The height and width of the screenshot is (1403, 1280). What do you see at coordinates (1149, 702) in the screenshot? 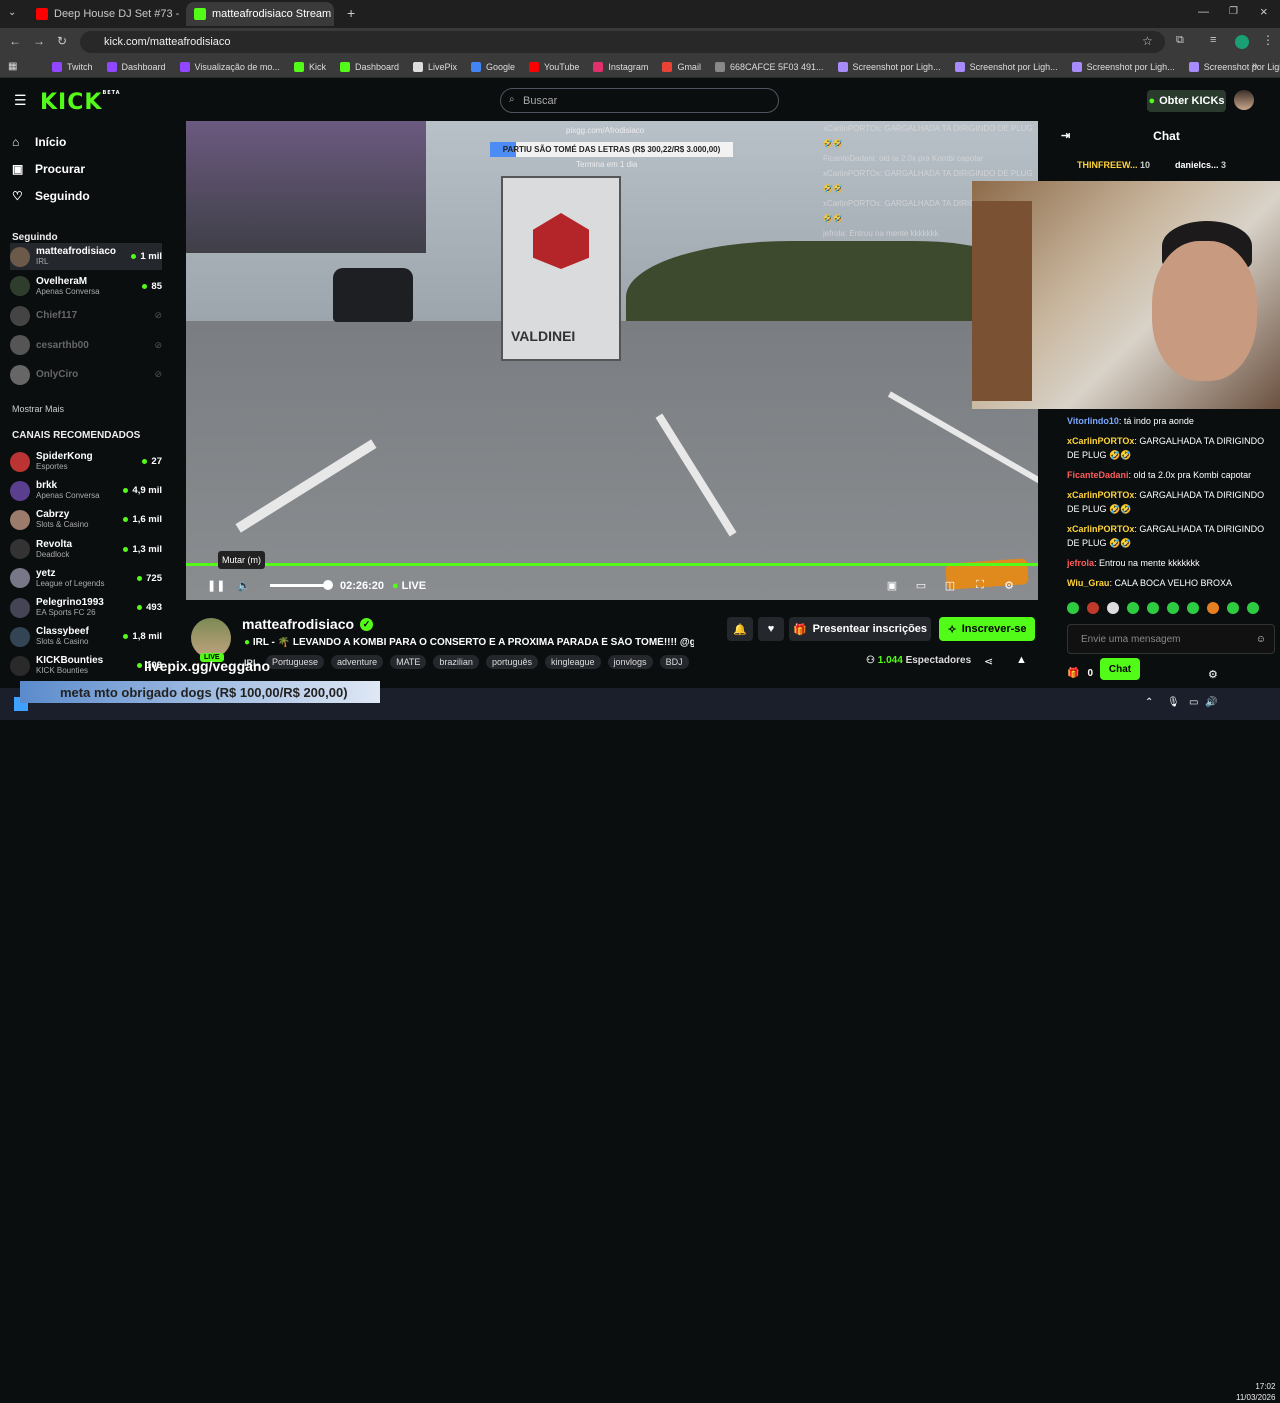
I see `tray-chevron-icon: ⌃` at bounding box center [1149, 702].